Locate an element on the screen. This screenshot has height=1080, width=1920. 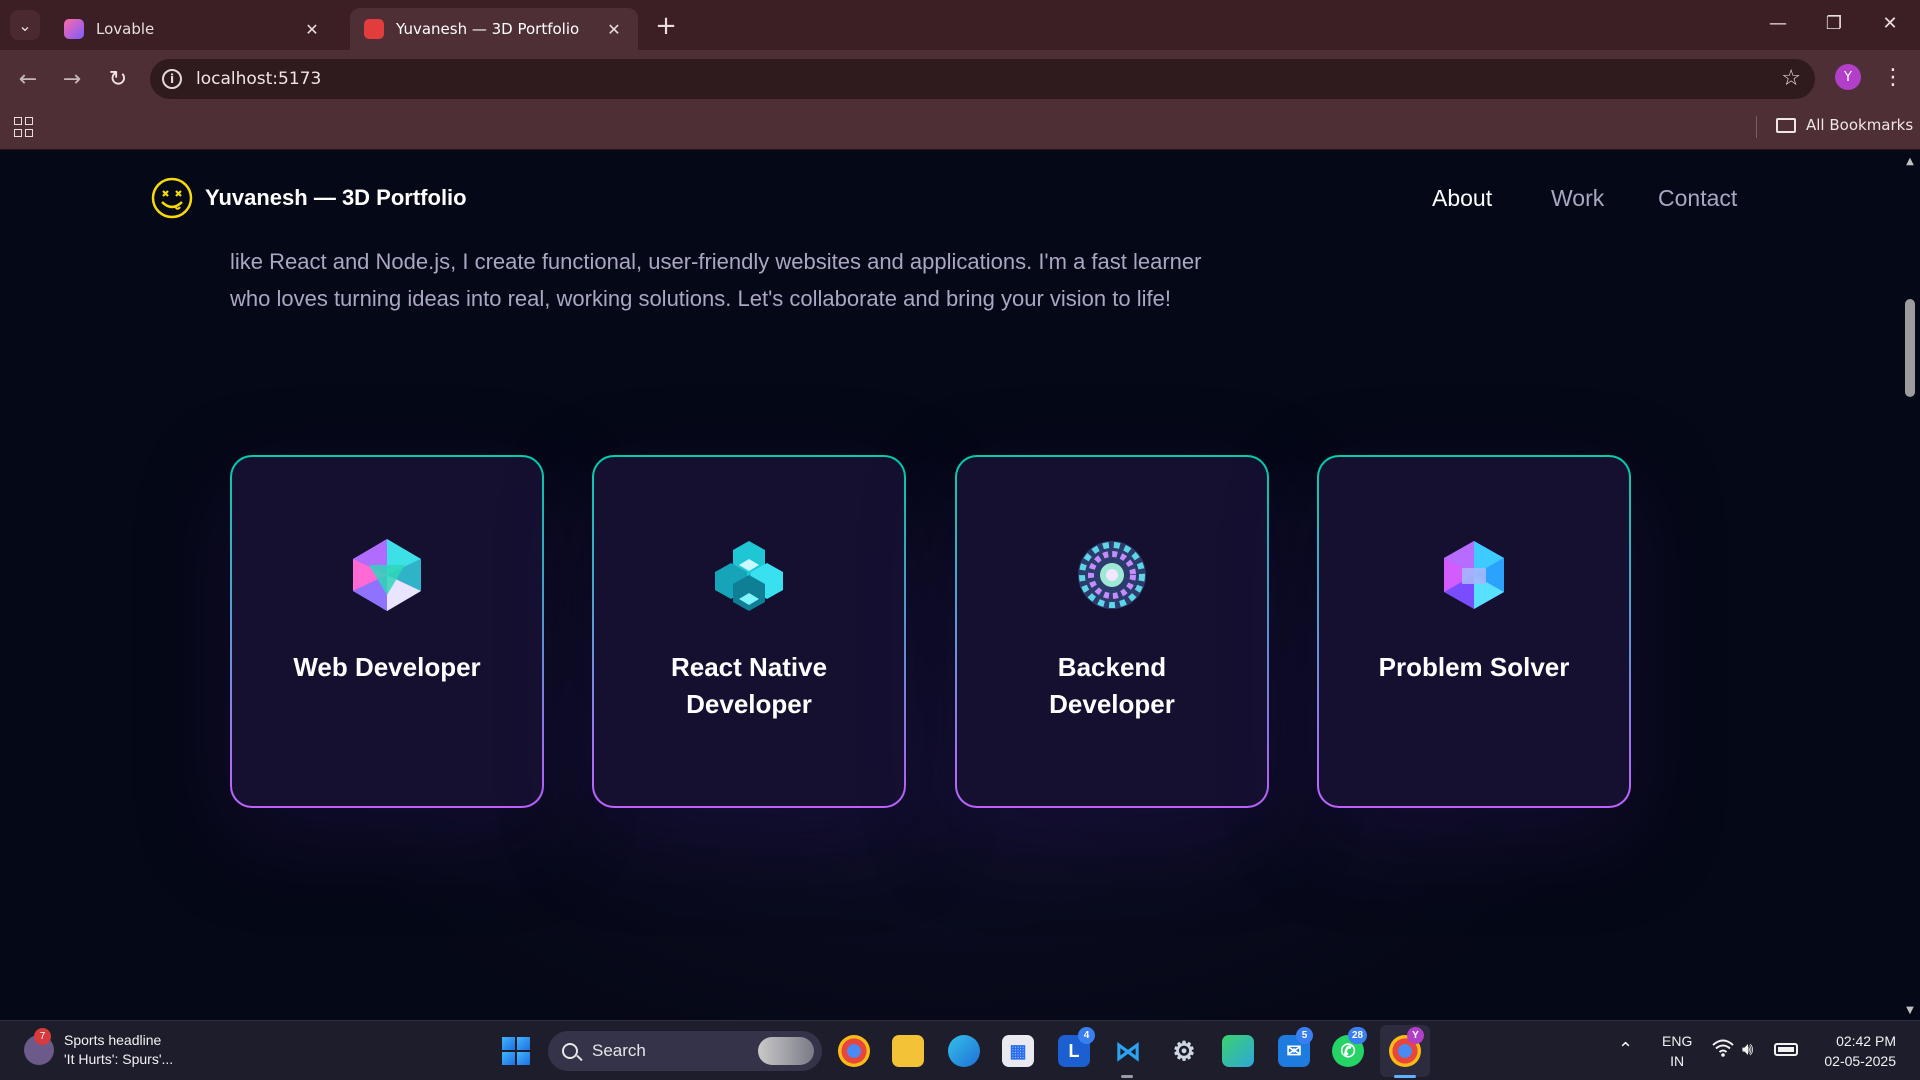
mail-badge: 5 is located at coordinates (1304, 1035).